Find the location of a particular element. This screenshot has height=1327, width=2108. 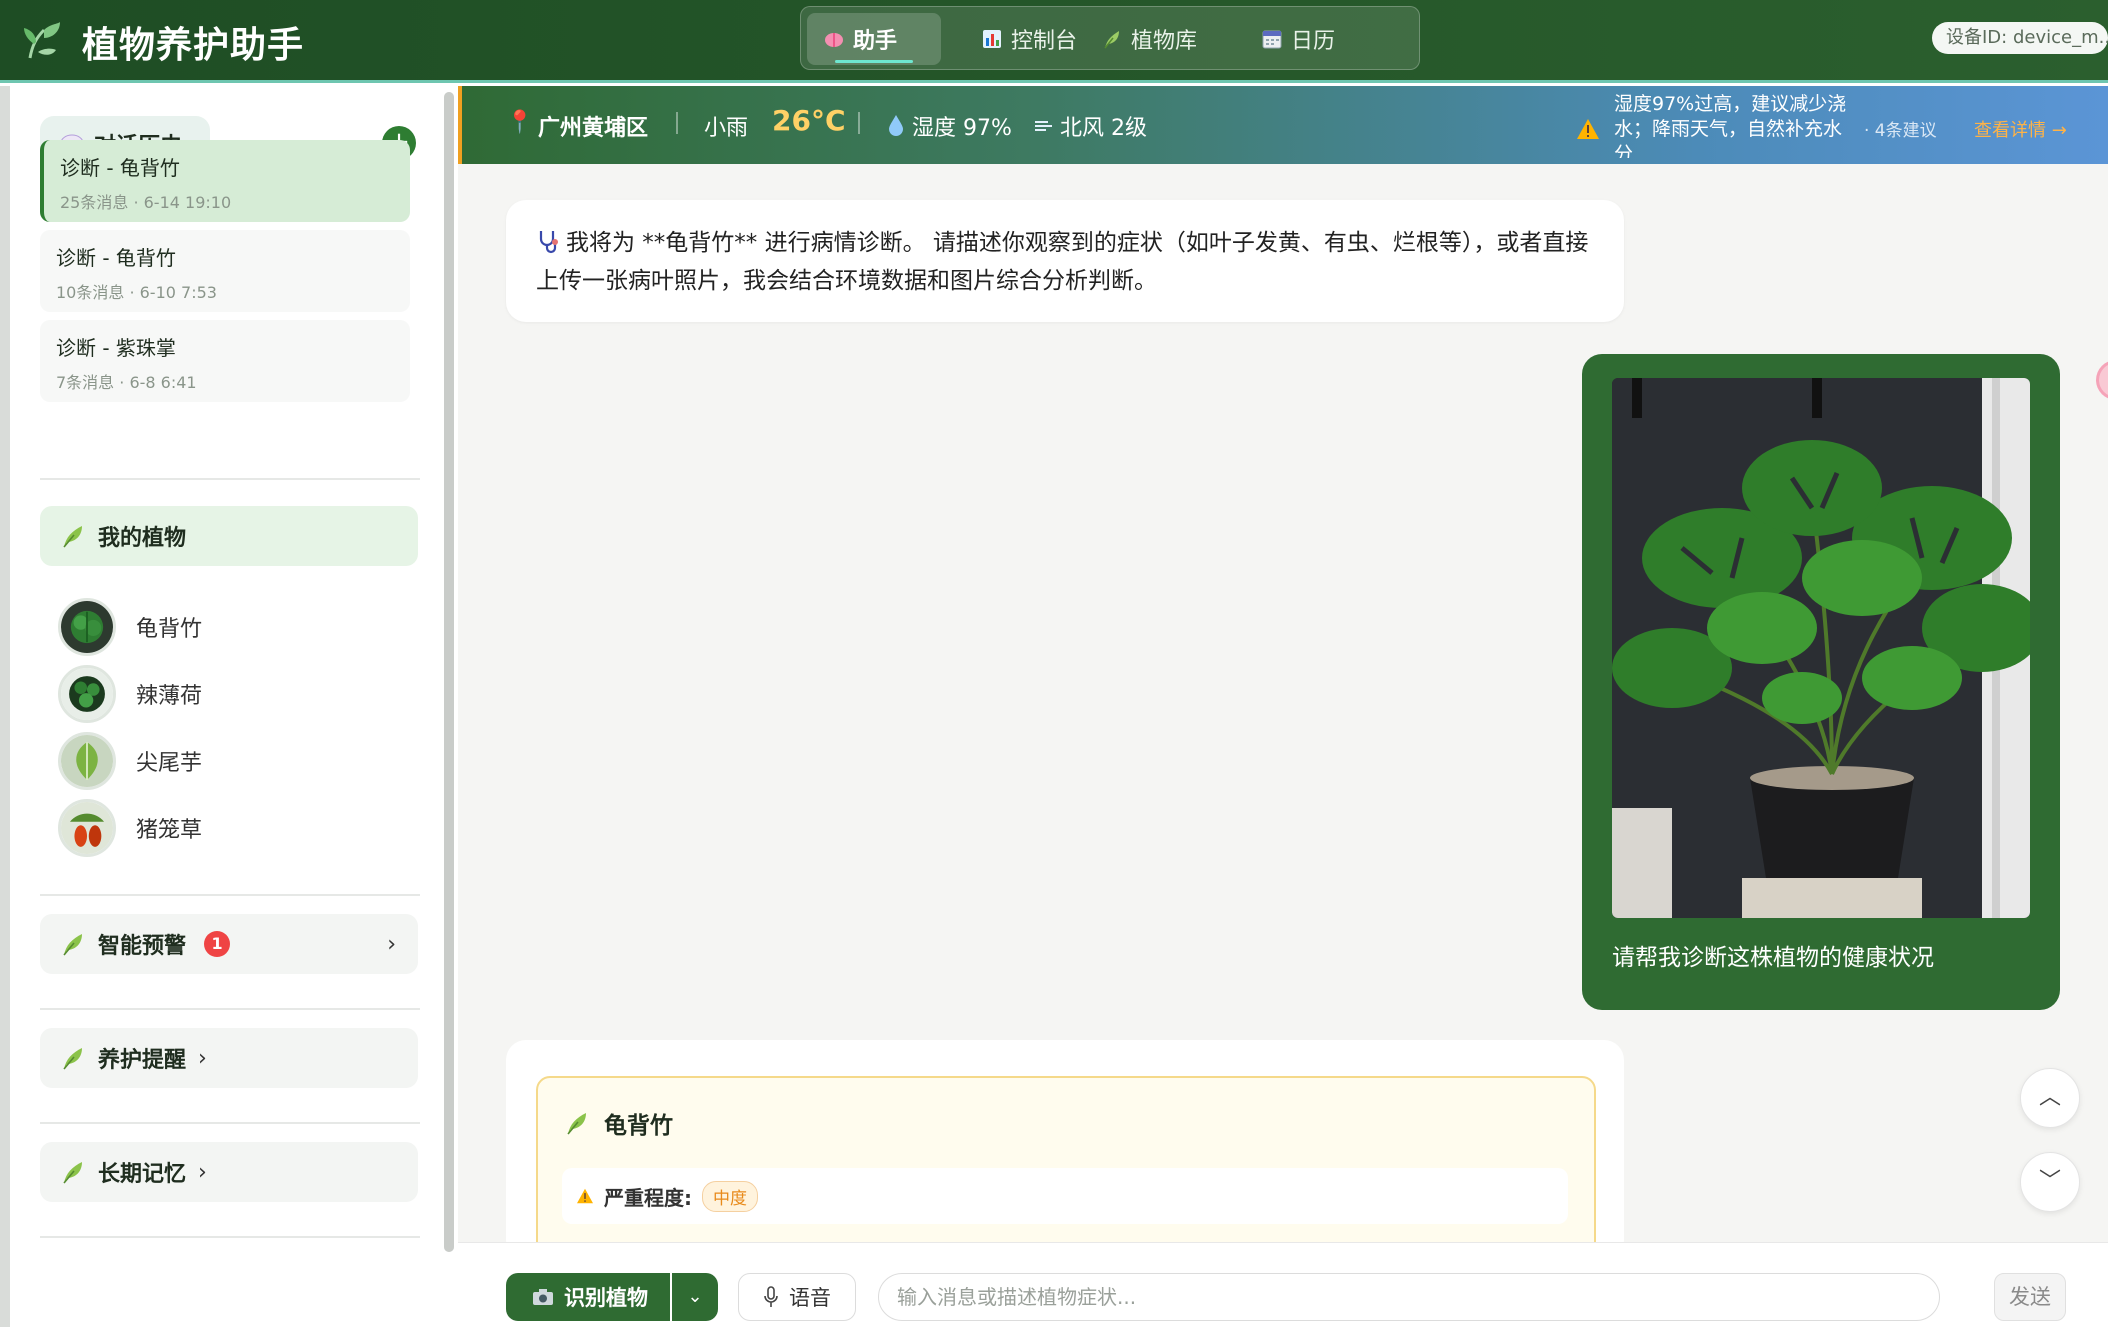

smart-alerts-section: 智能预警 1 › is located at coordinates (229, 944).